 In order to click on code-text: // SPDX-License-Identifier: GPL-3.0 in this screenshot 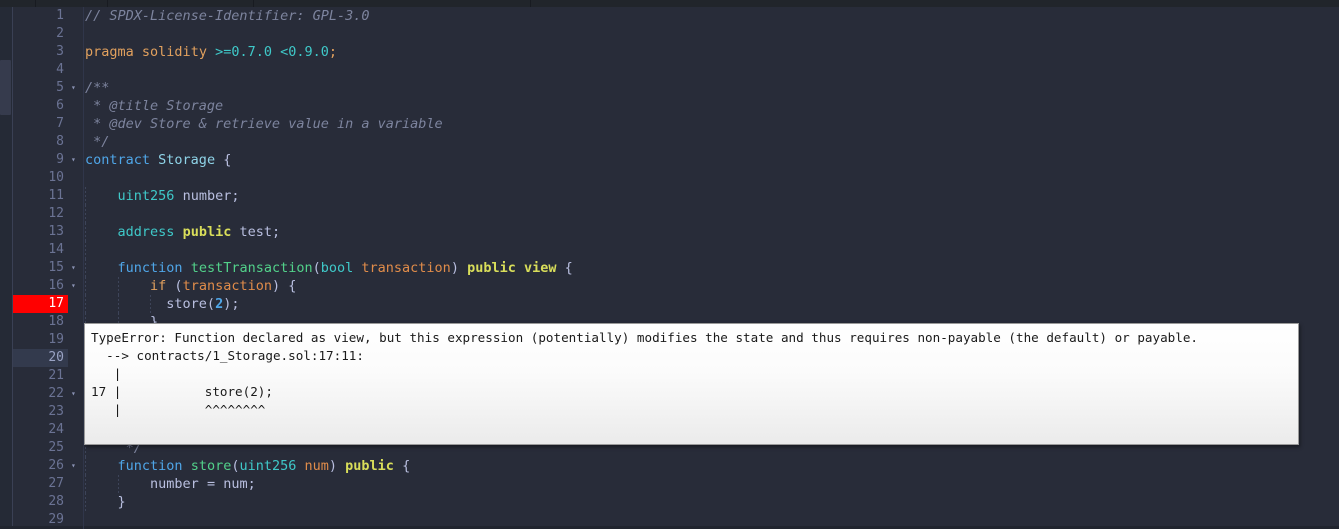, I will do `click(227, 16)`.